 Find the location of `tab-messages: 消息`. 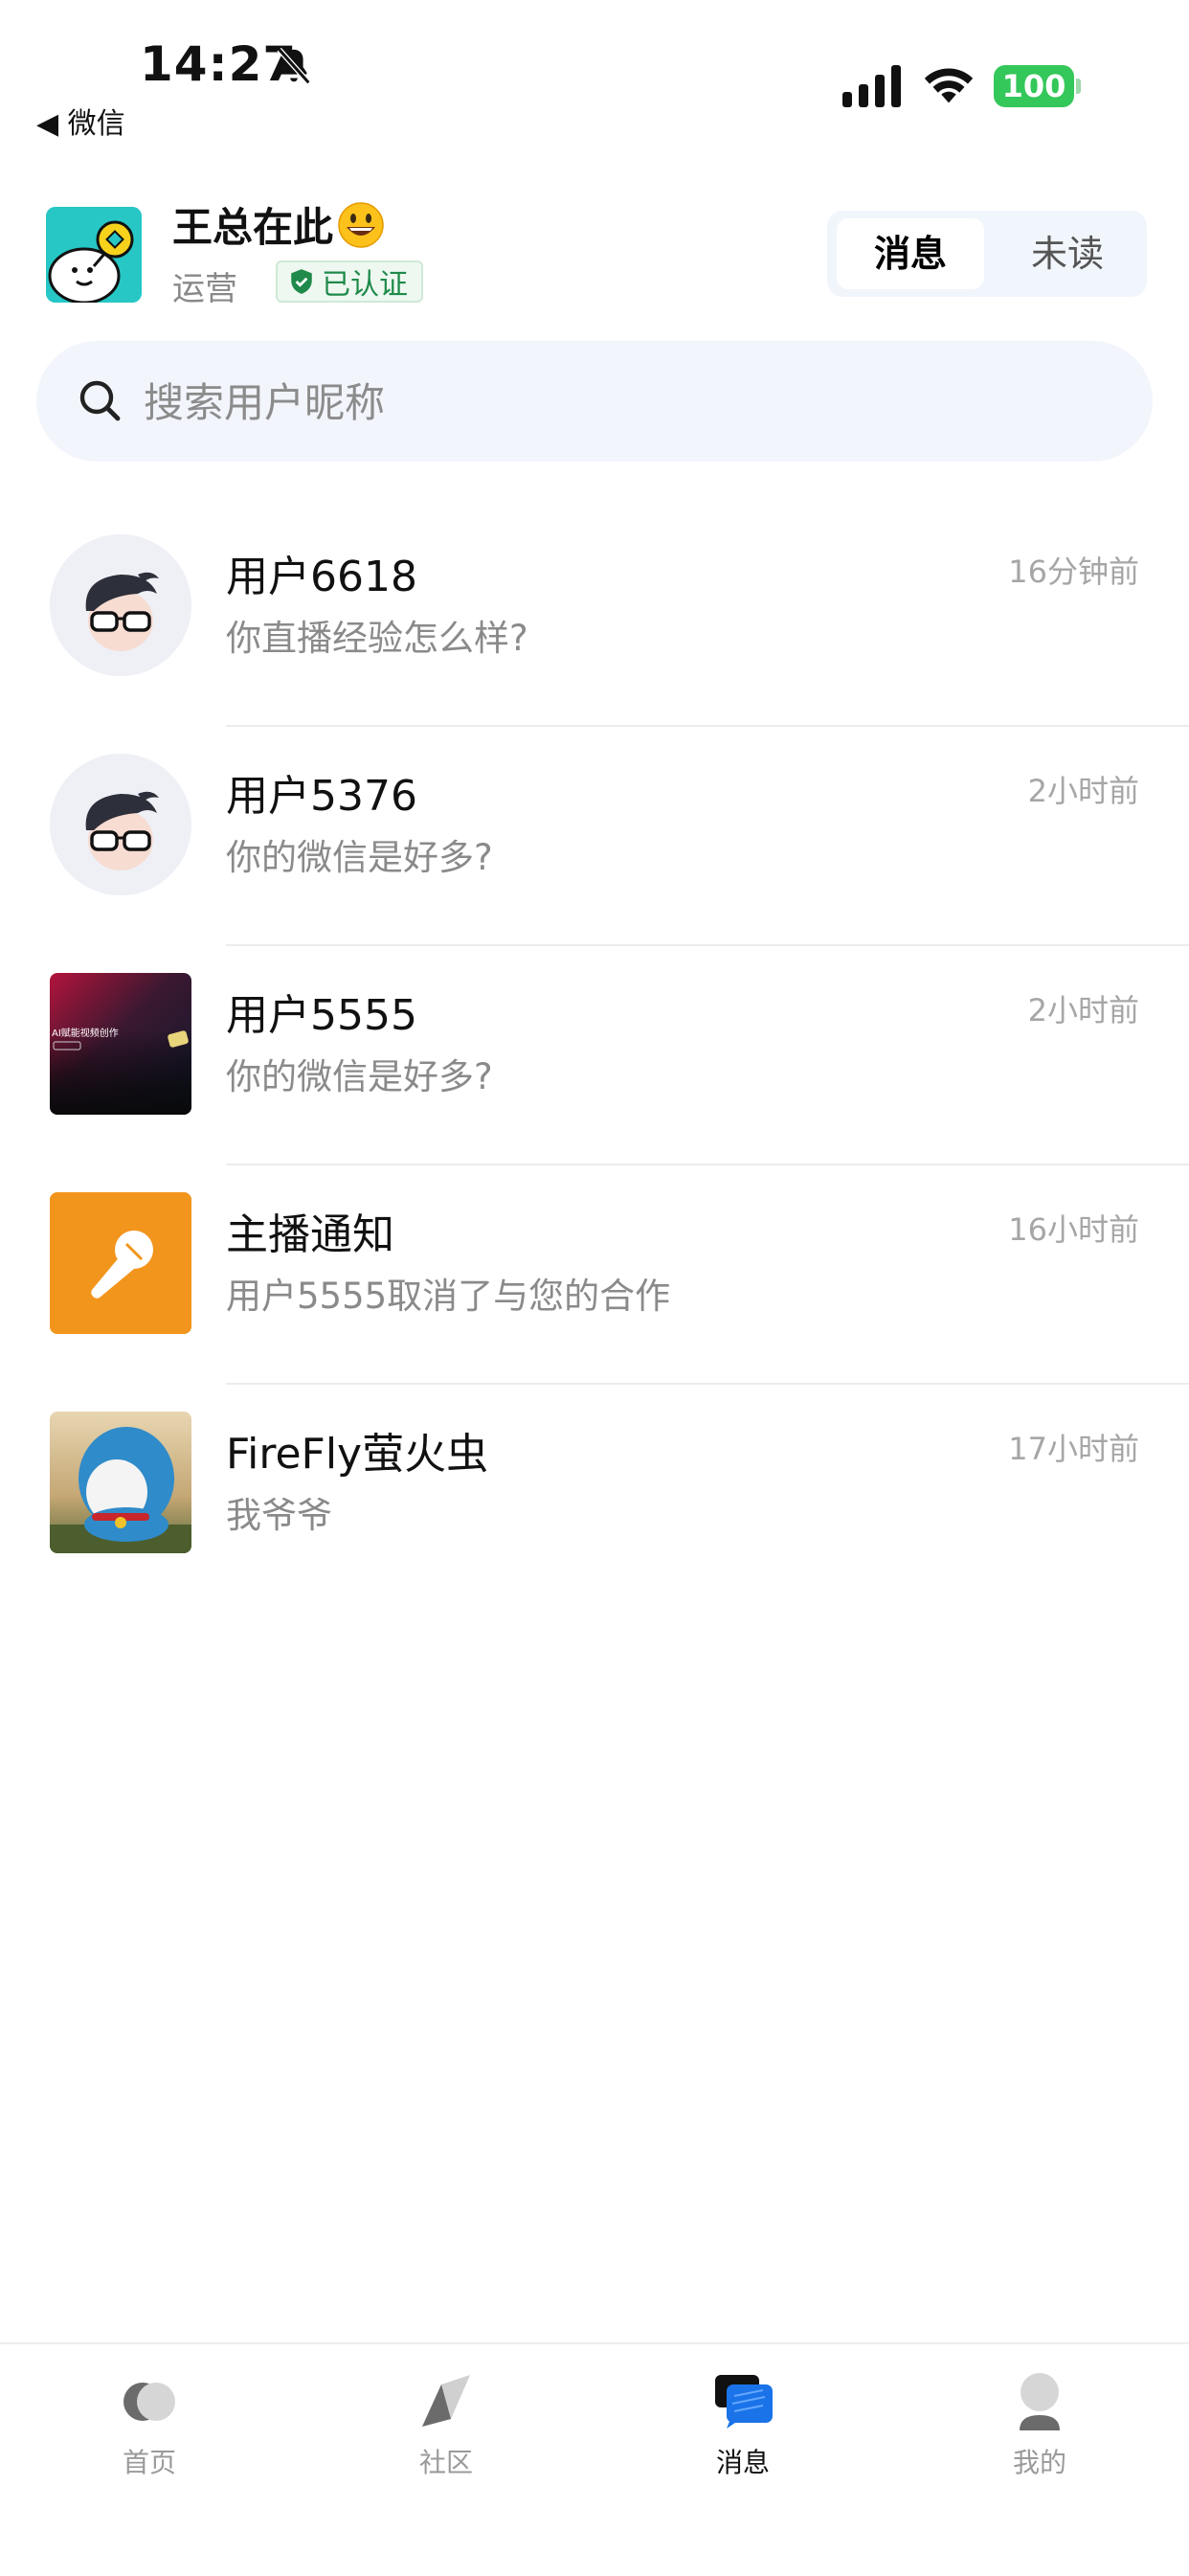

tab-messages: 消息 is located at coordinates (742, 2425).